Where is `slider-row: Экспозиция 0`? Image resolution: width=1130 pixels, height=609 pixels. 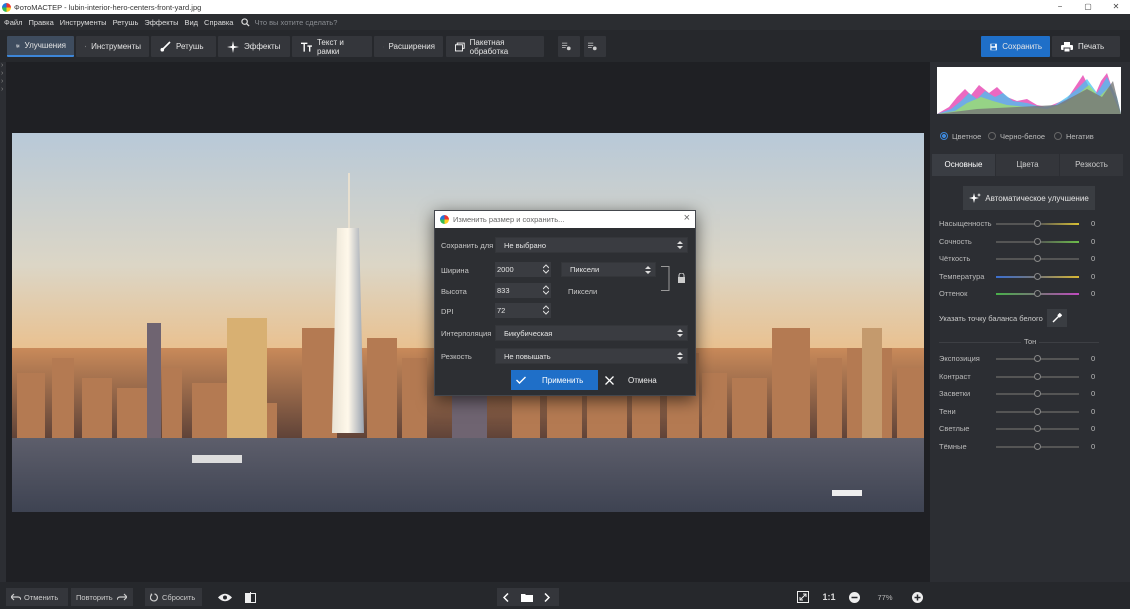 slider-row: Экспозиция 0 is located at coordinates (1019, 359).